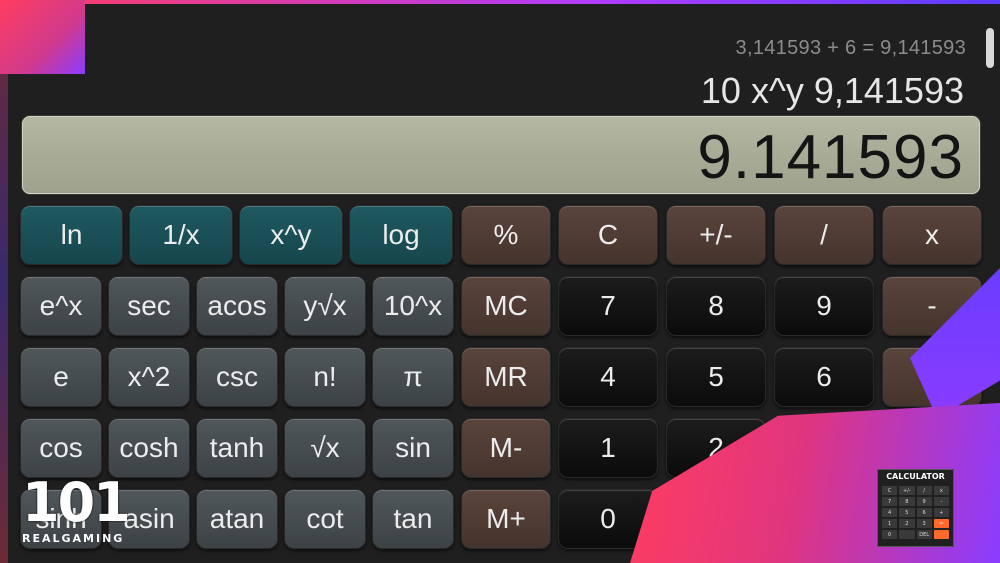  Describe the element at coordinates (506, 448) in the screenshot. I see `memory-subtract-button: M-` at that location.